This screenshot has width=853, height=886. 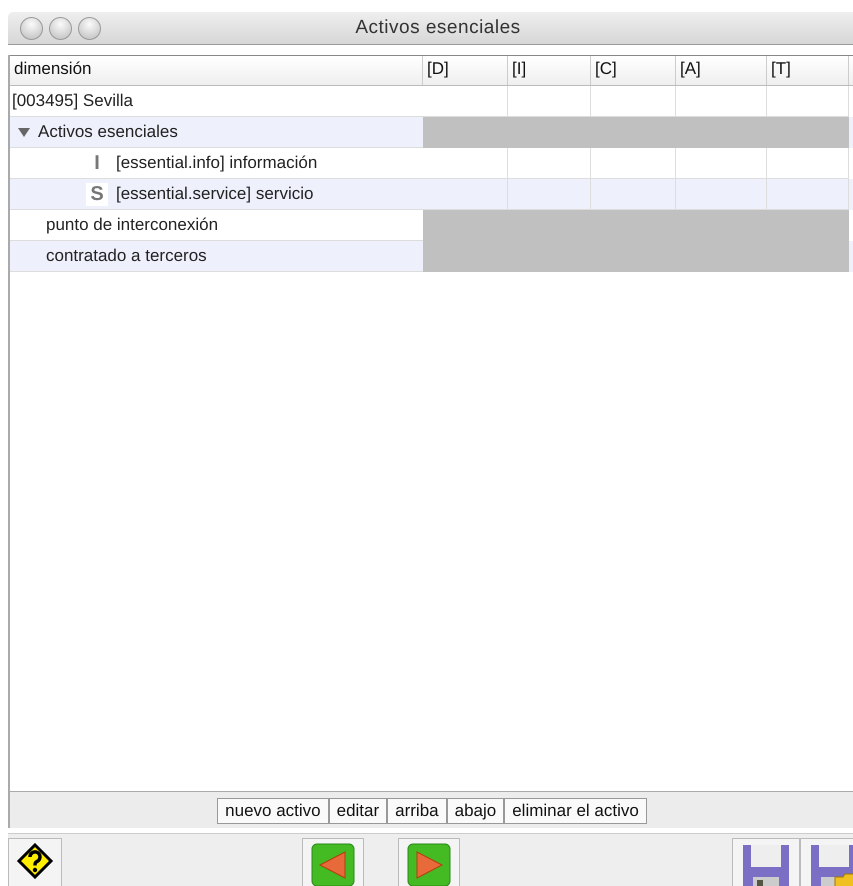 What do you see at coordinates (216, 70) in the screenshot?
I see `column-header: dimensión` at bounding box center [216, 70].